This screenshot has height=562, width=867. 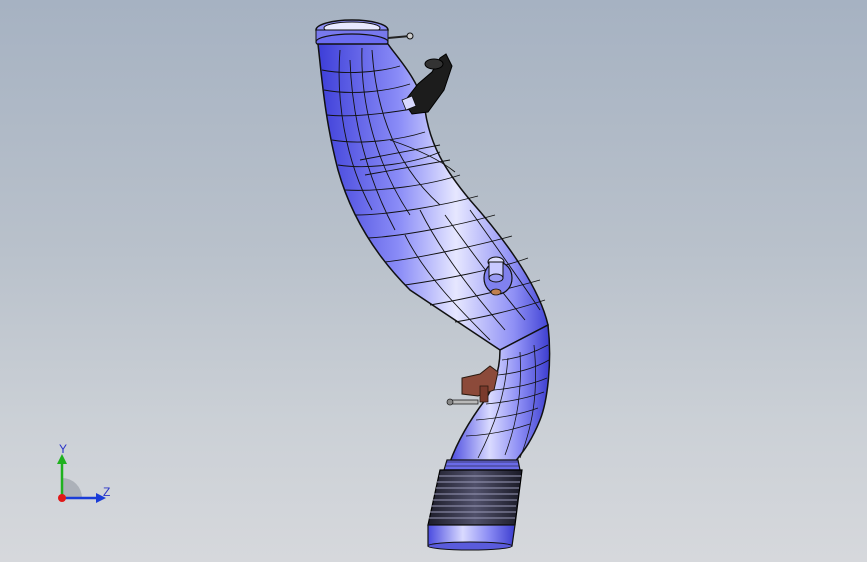 I want to click on coordinate-triad: Y Z, so click(x=80, y=475).